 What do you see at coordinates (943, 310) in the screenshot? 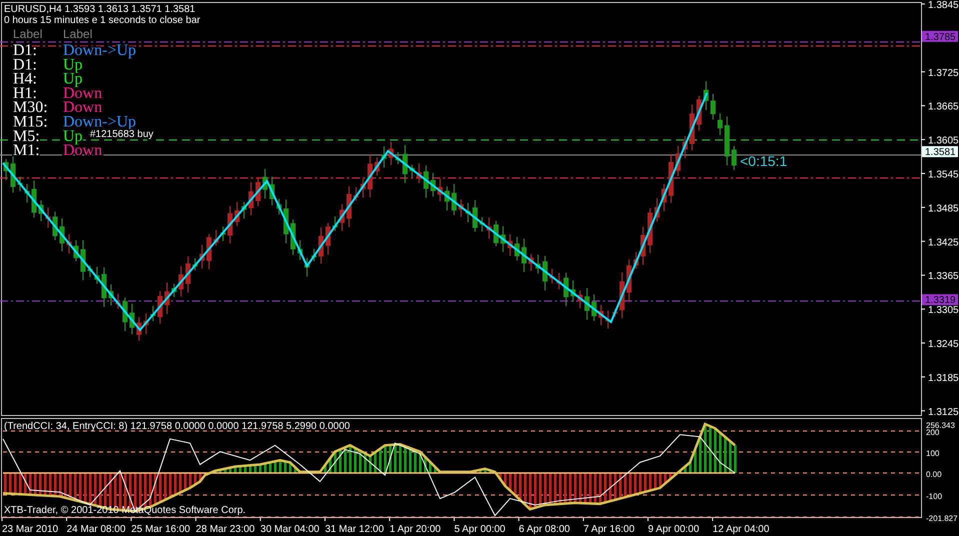
I see `price-tick-label: 1.3305` at bounding box center [943, 310].